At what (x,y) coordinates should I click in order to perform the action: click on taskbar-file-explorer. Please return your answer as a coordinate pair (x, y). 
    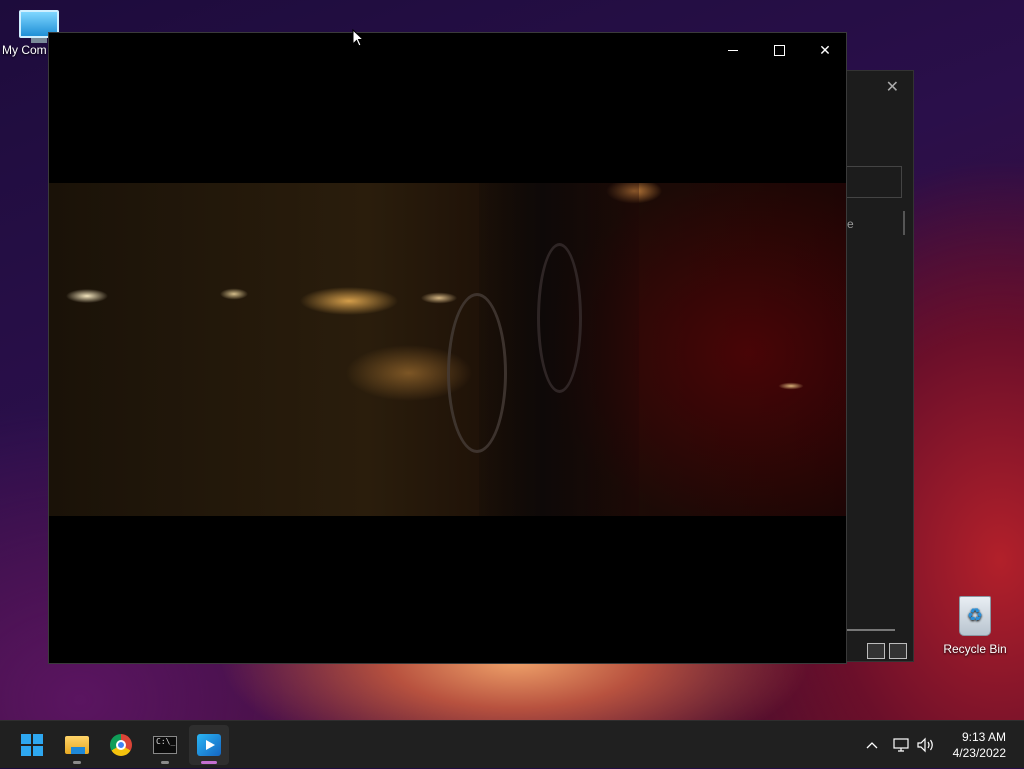
    Looking at the image, I should click on (77, 745).